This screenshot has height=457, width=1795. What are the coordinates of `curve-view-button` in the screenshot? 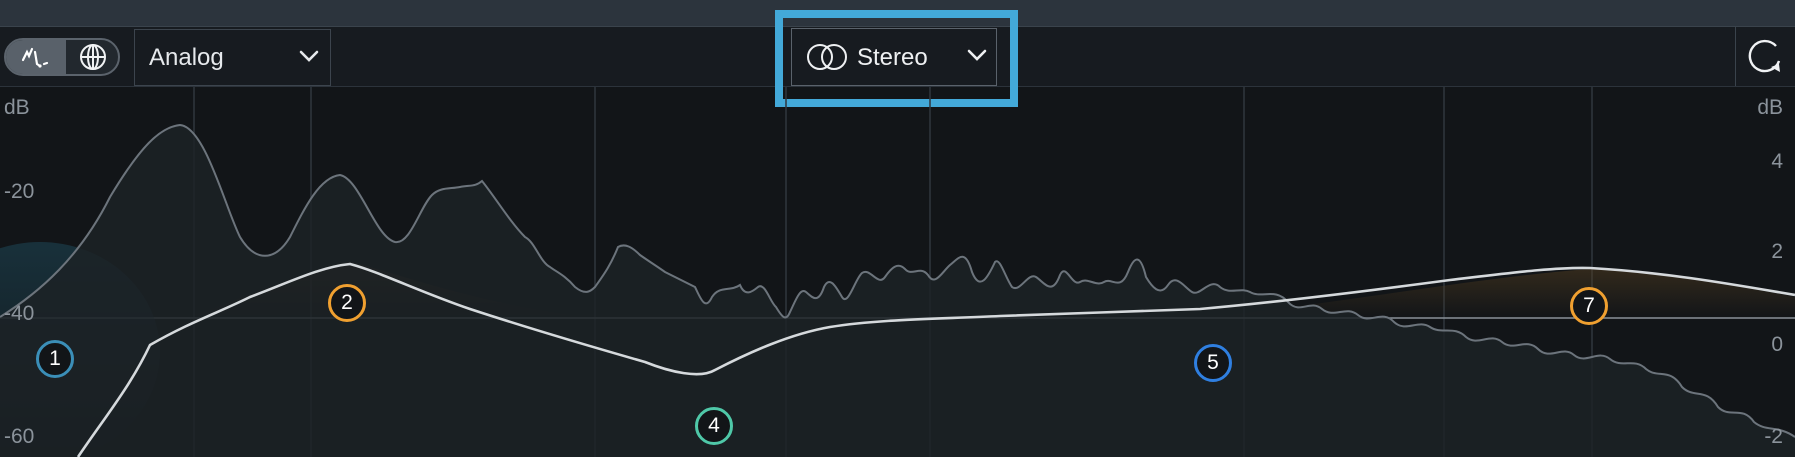 It's located at (36, 57).